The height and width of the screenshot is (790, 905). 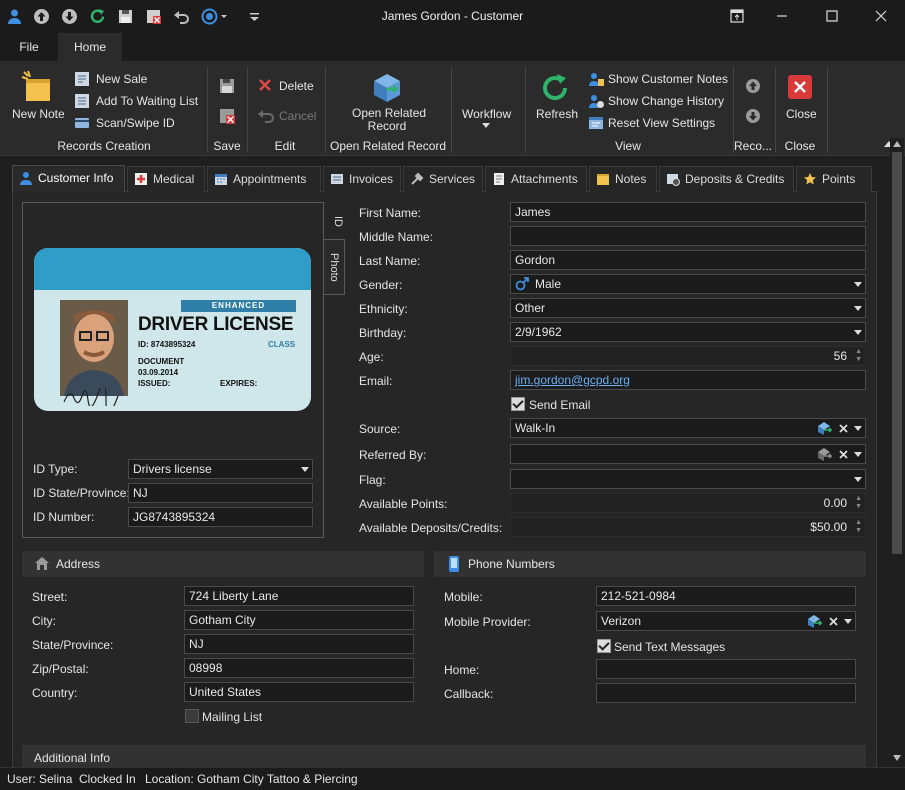 I want to click on next-record-icon, so click(x=753, y=116).